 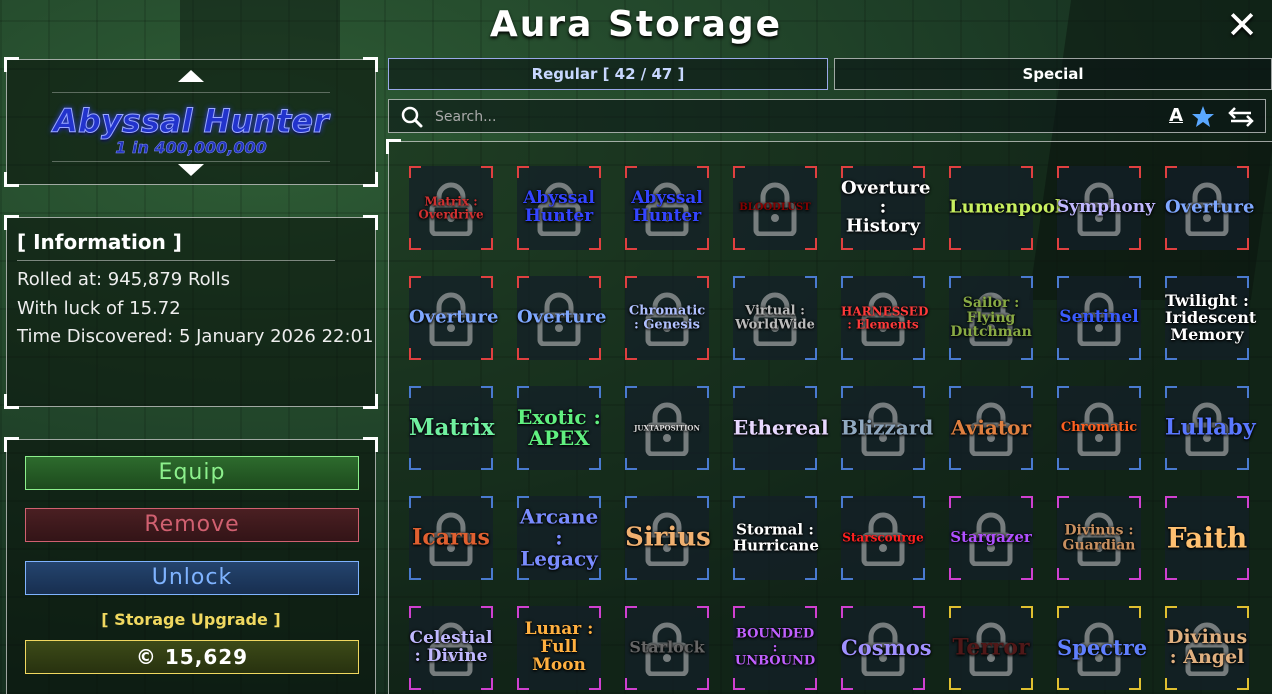 What do you see at coordinates (636, 24) in the screenshot?
I see `page-title: Aura Storage` at bounding box center [636, 24].